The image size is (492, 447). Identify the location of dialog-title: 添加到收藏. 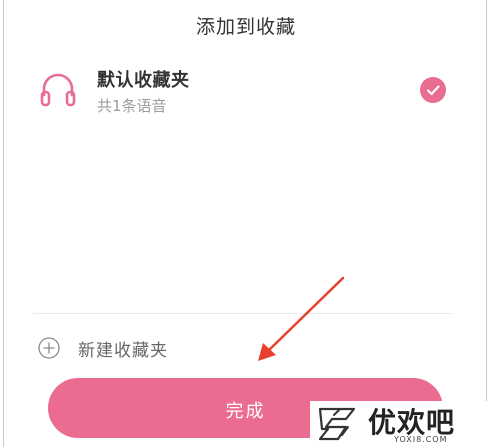
(245, 27).